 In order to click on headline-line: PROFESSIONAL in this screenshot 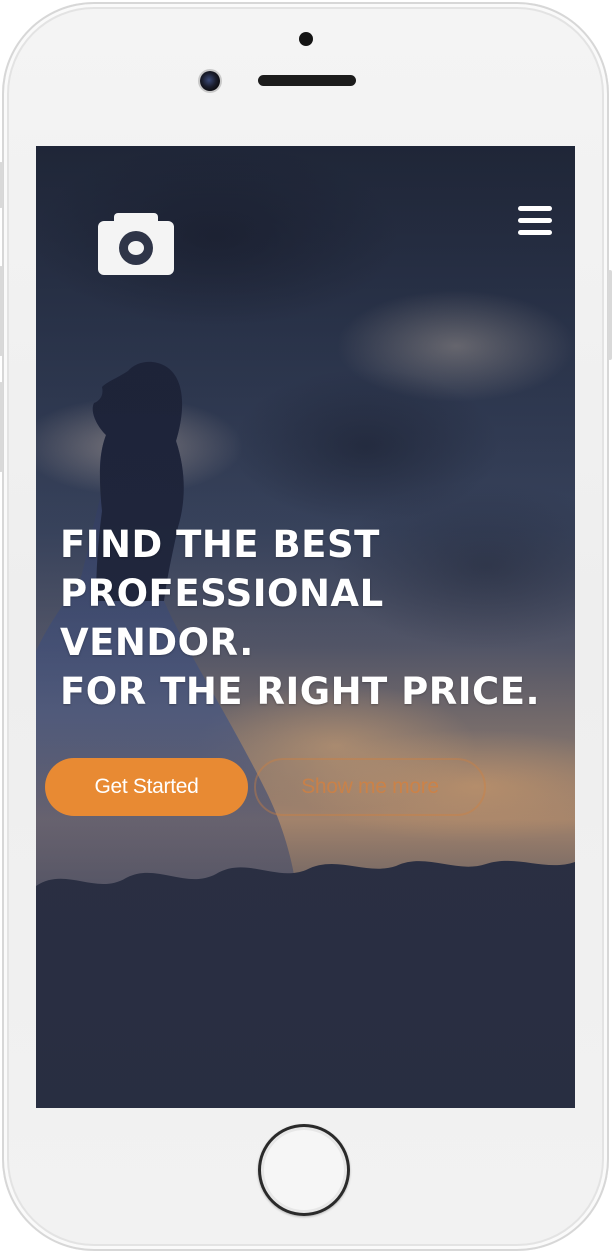, I will do `click(222, 593)`.